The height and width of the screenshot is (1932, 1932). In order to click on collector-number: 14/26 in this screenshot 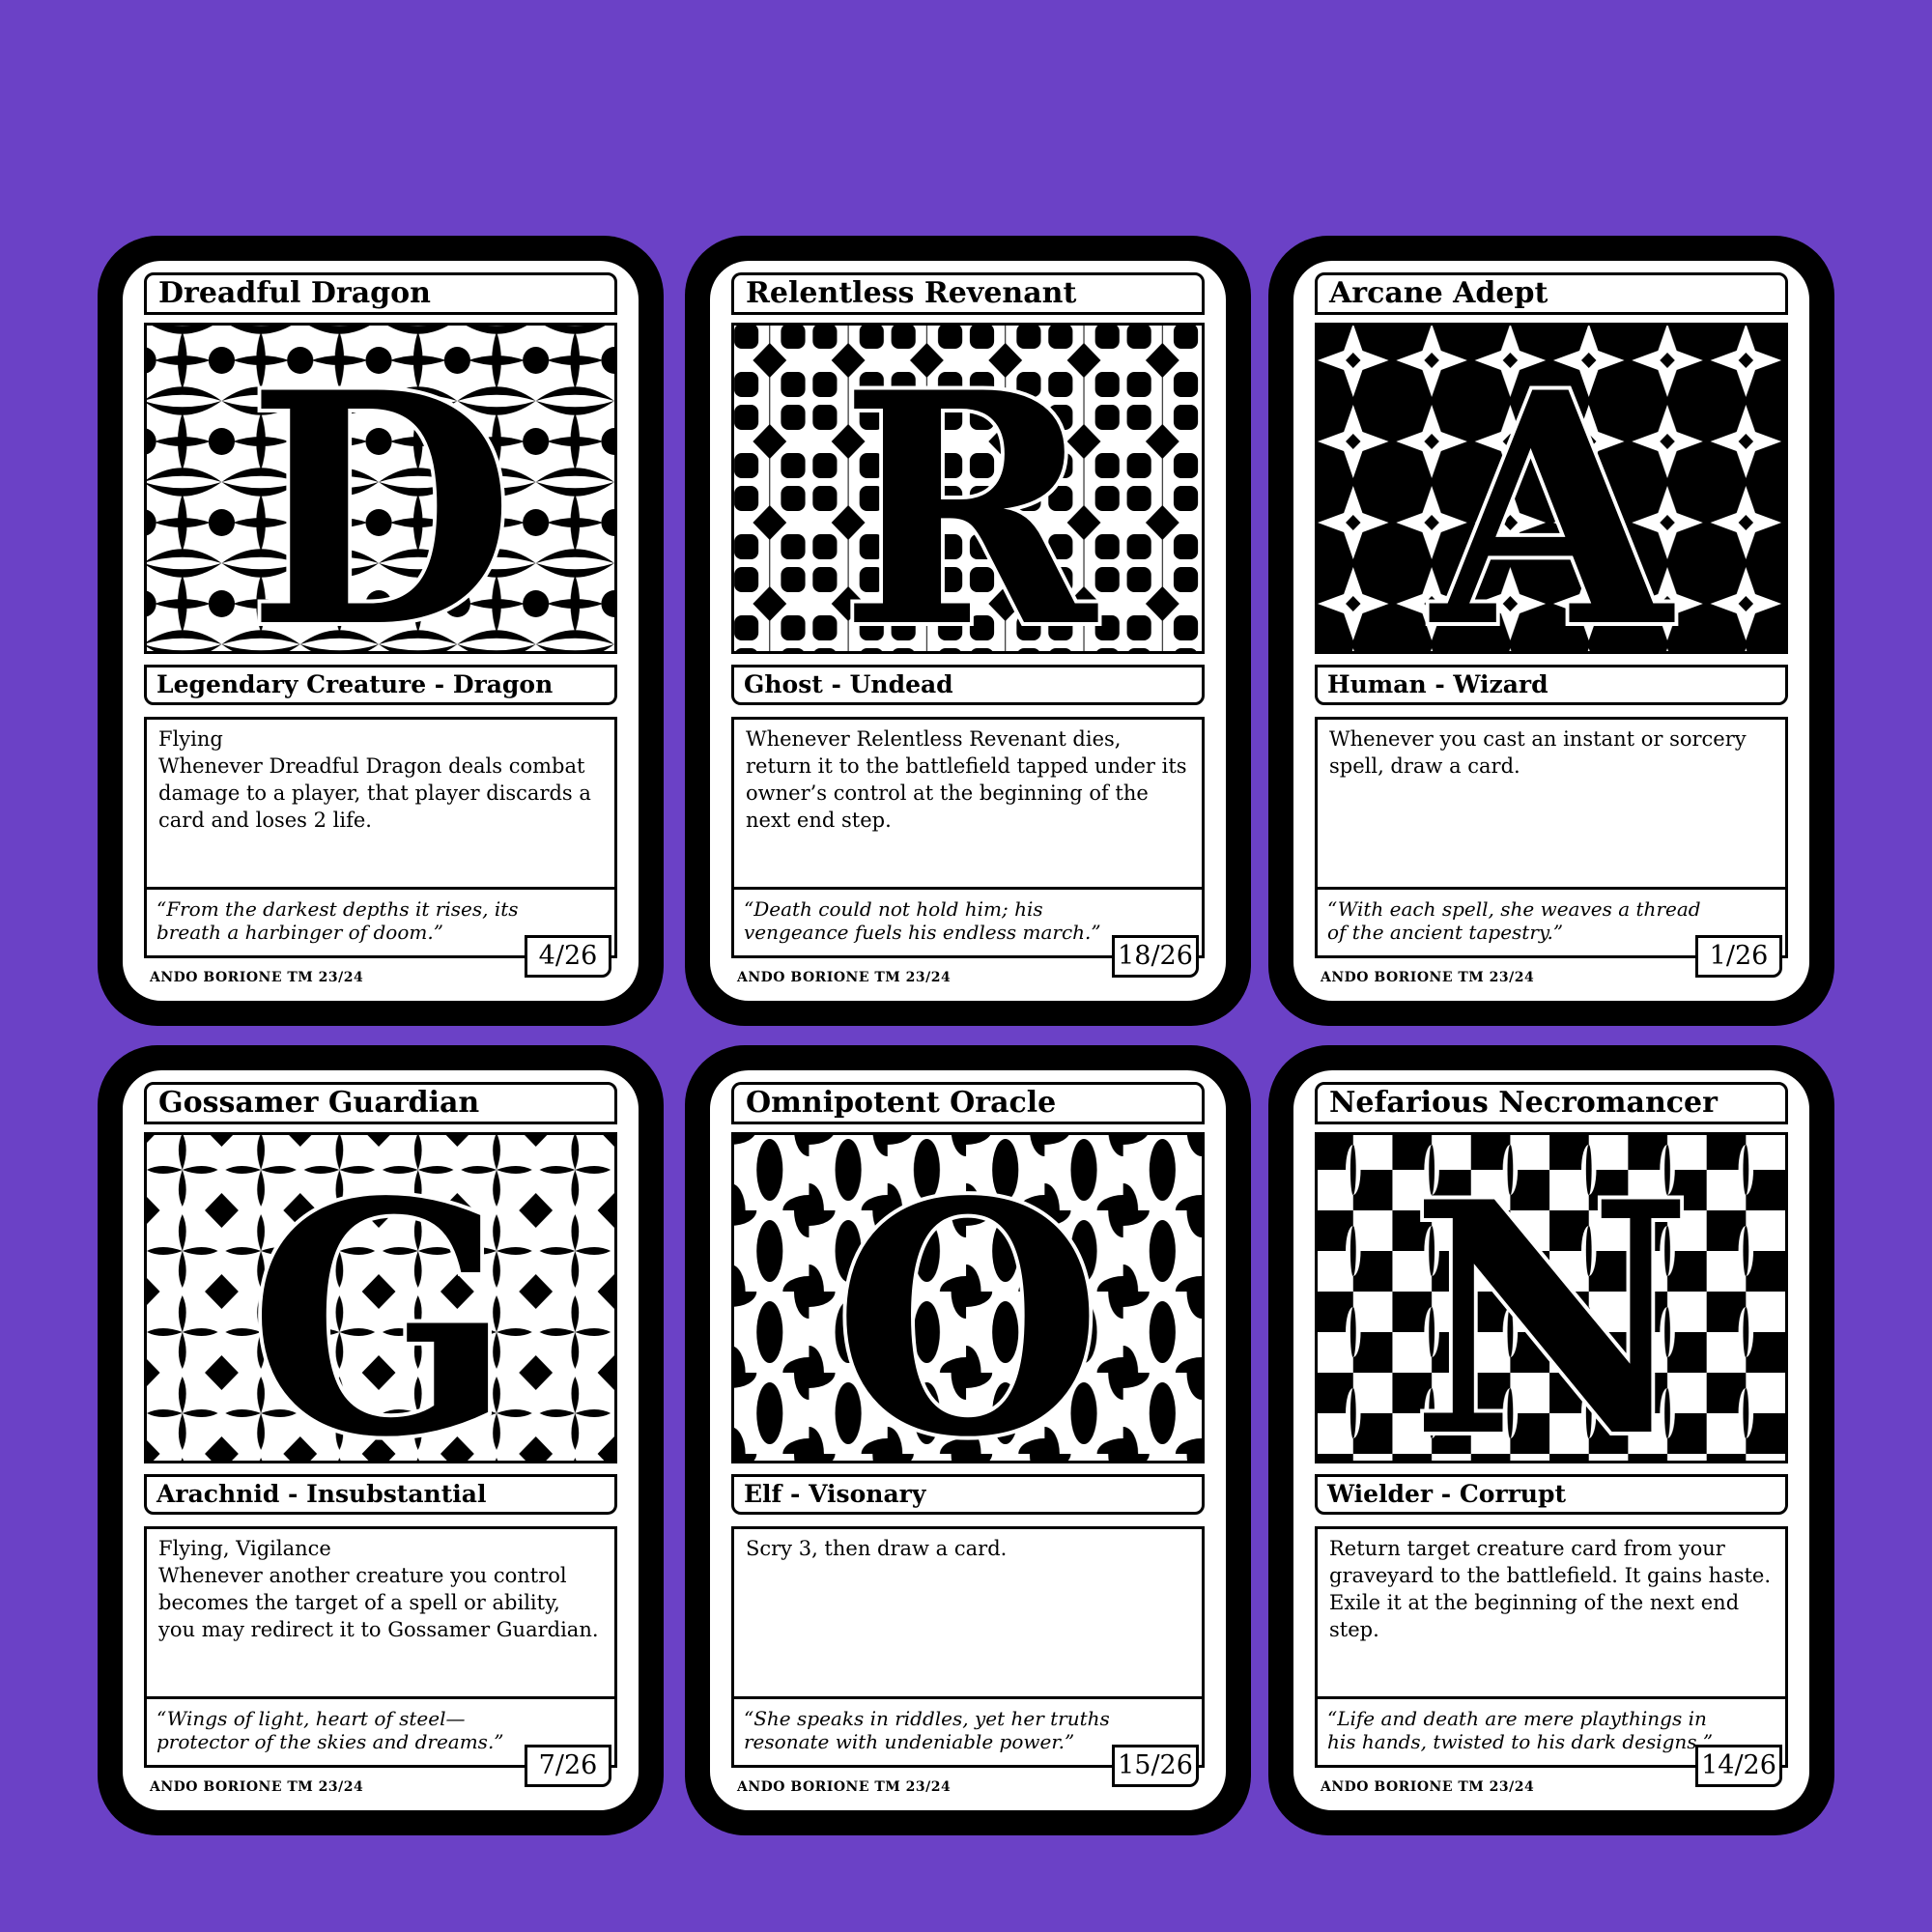, I will do `click(1738, 1766)`.